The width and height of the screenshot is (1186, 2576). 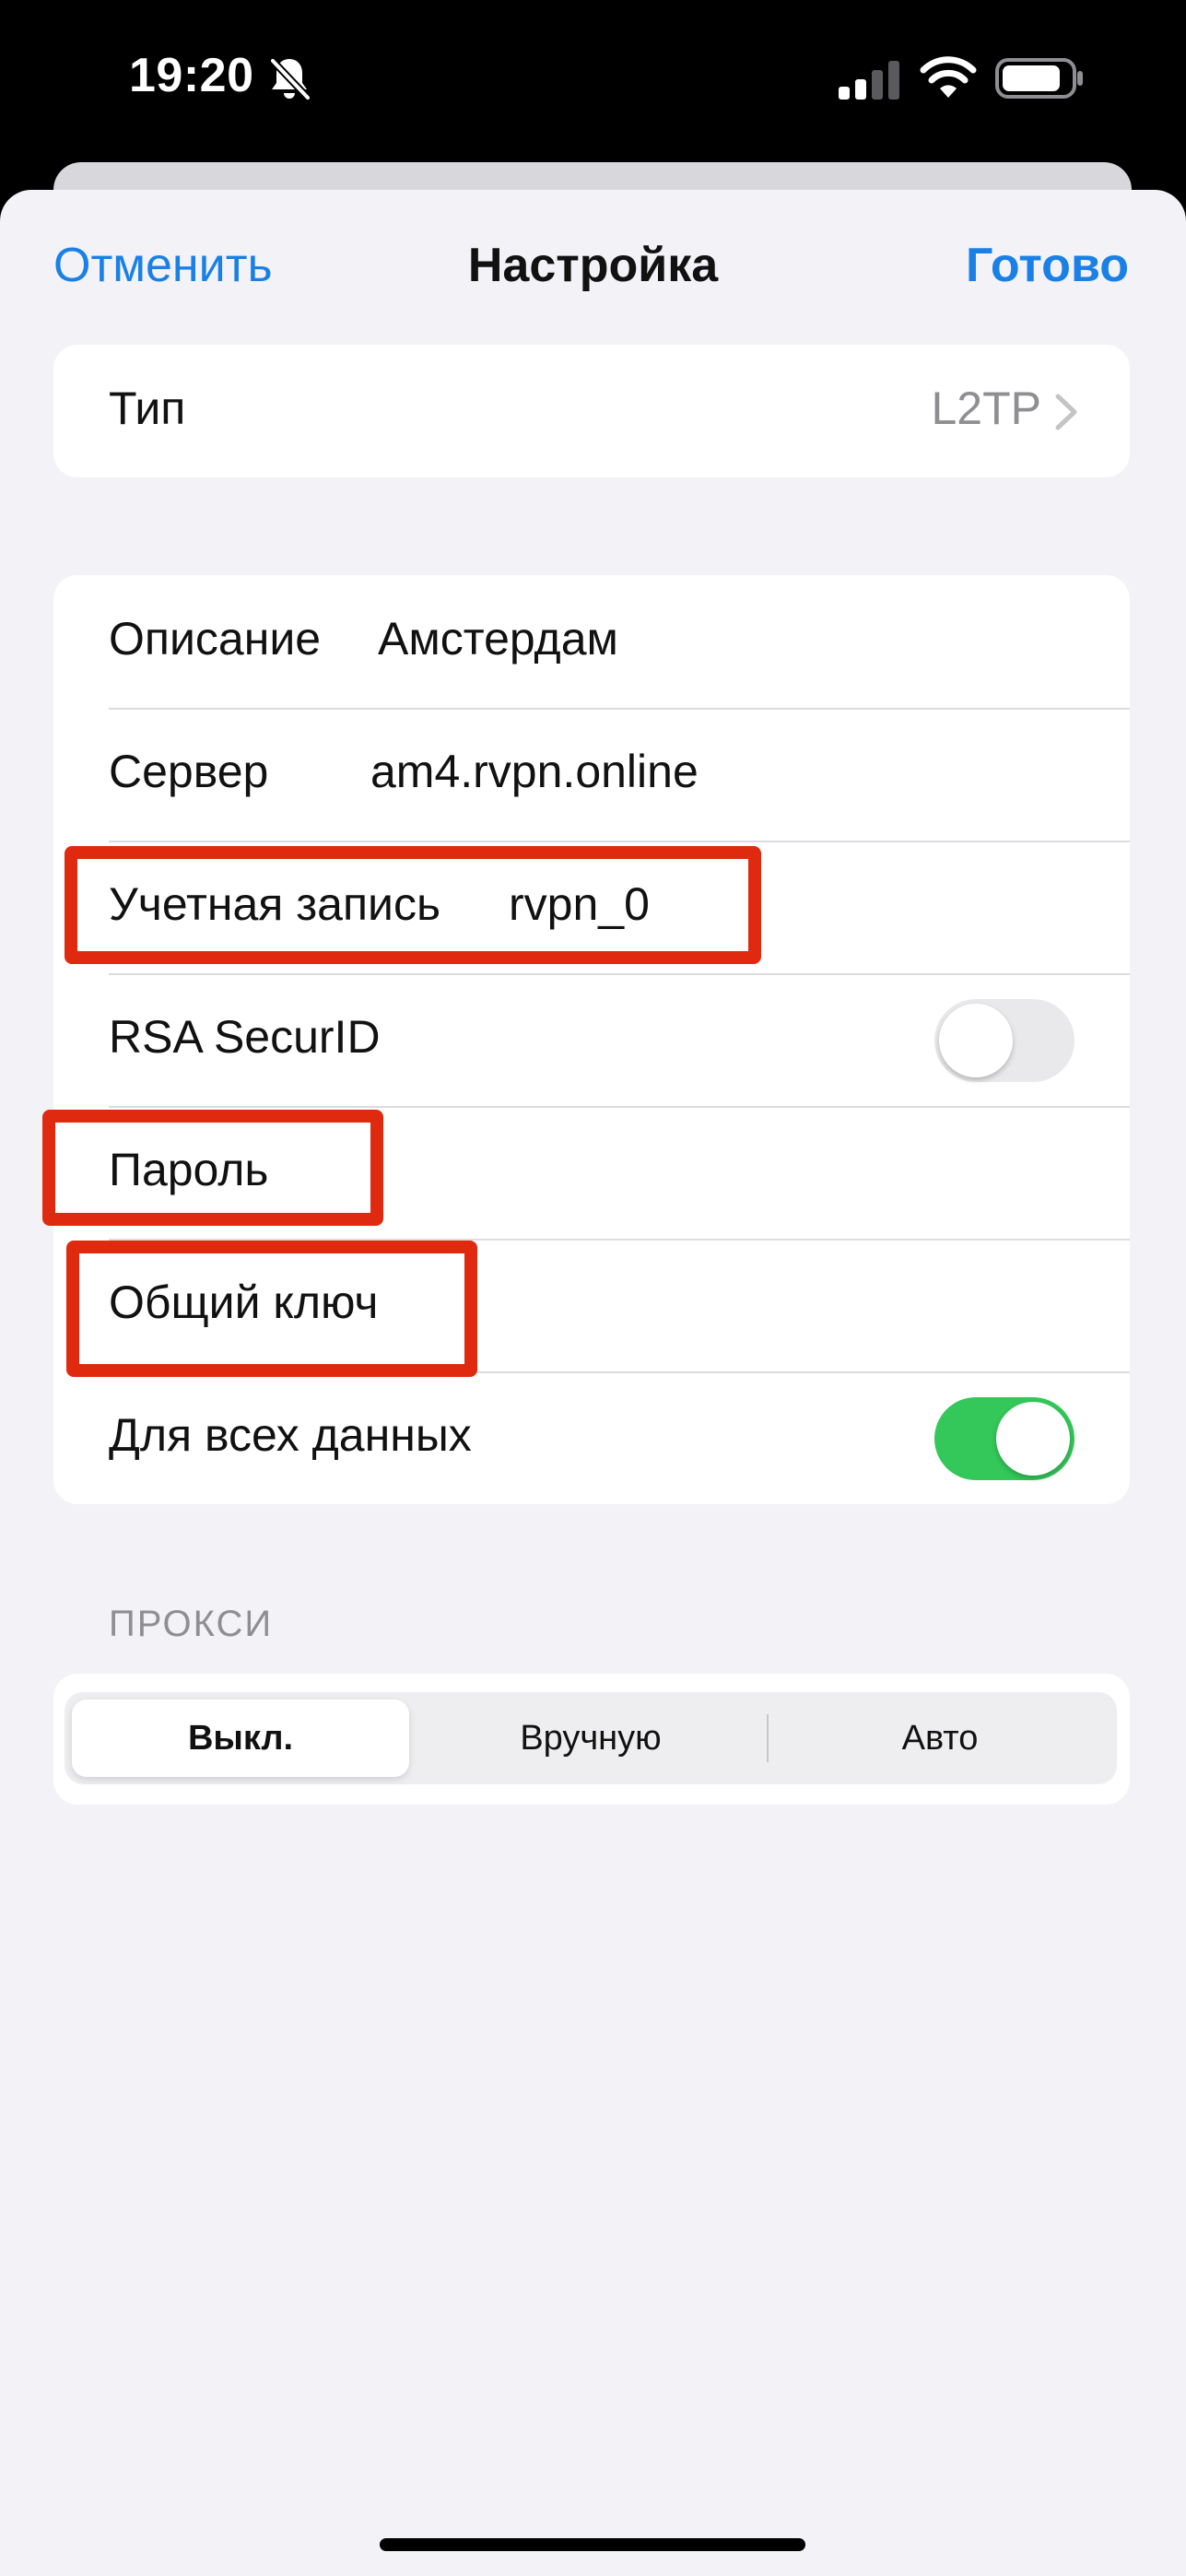 I want to click on server-field: am4.rvpn.online, so click(x=534, y=771).